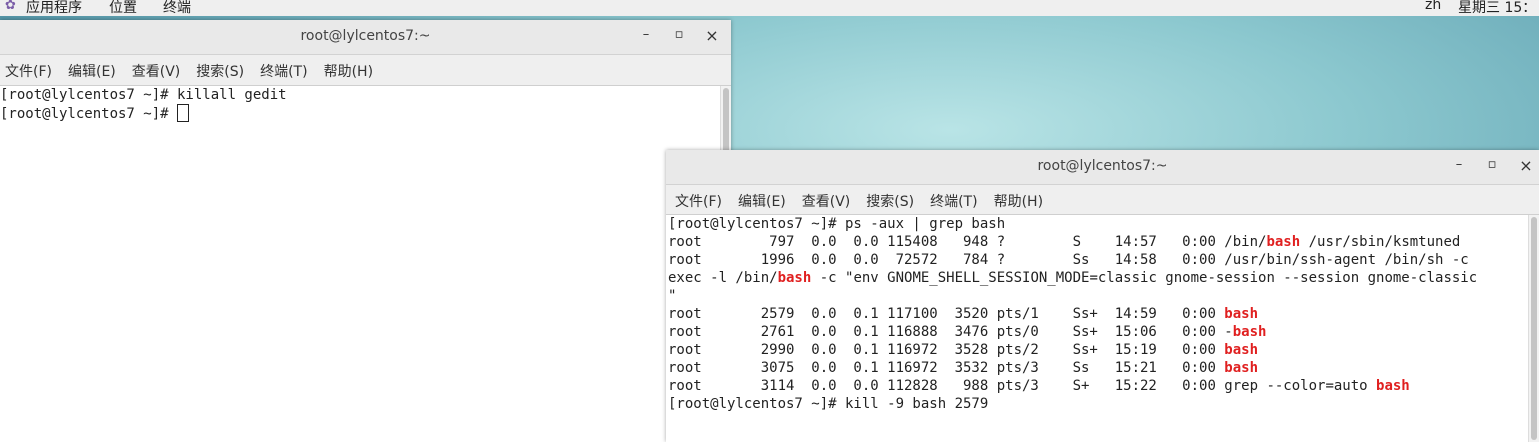 The height and width of the screenshot is (442, 1539). What do you see at coordinates (54, 8) in the screenshot?
I see `applications-menu: 应用程序` at bounding box center [54, 8].